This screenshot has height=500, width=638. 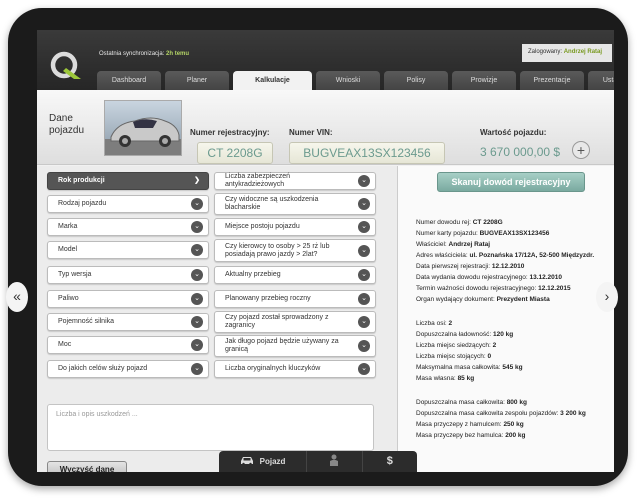 I want to click on car-photo, so click(x=143, y=128).